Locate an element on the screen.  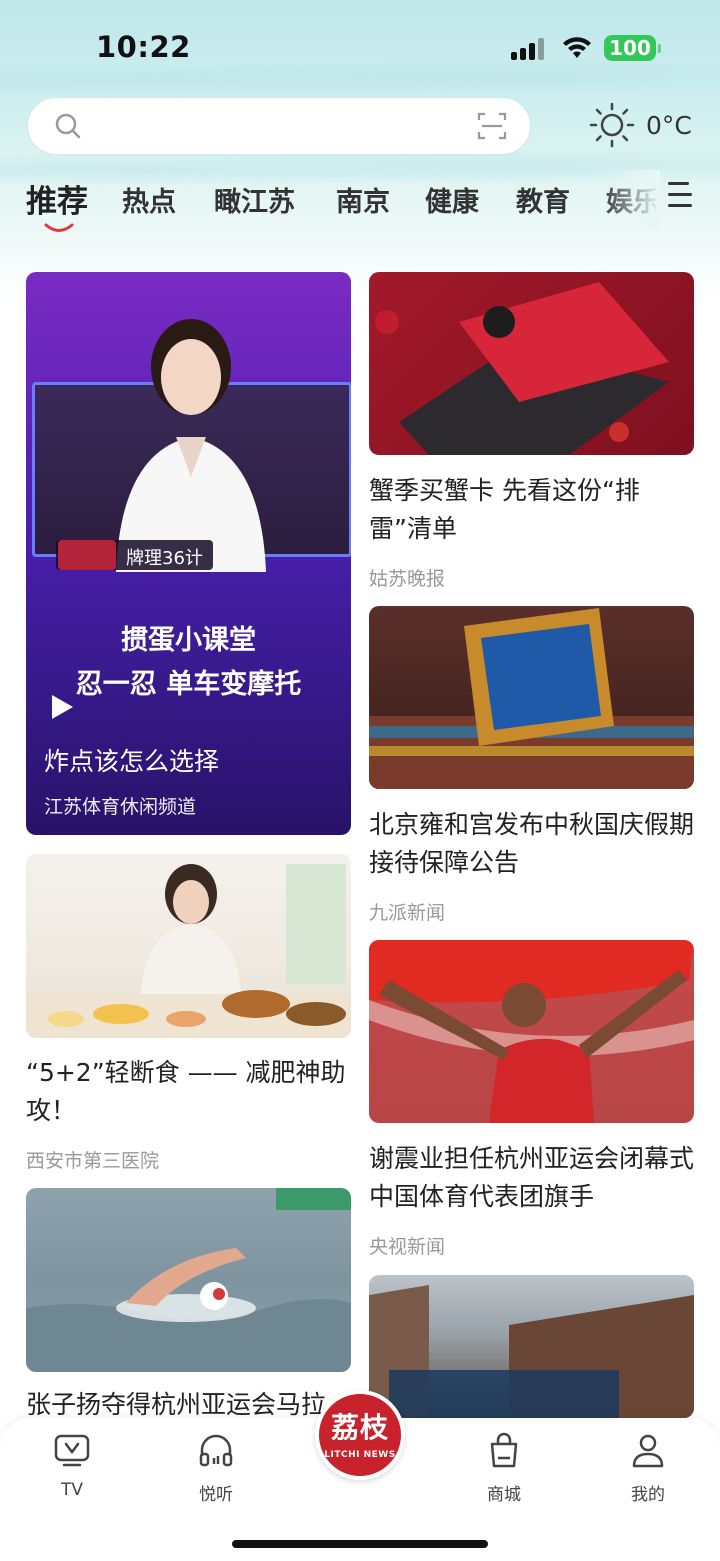
news-source: 姑苏晚报 is located at coordinates (407, 579).